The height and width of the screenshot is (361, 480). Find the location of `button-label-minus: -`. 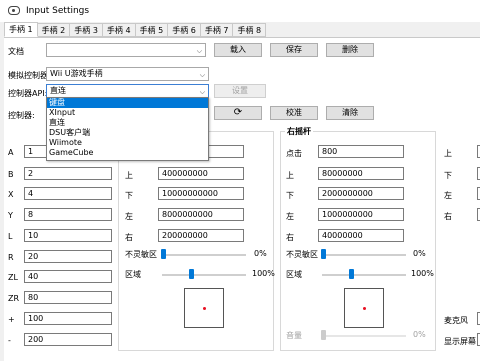

button-label-minus: - is located at coordinates (9, 340).